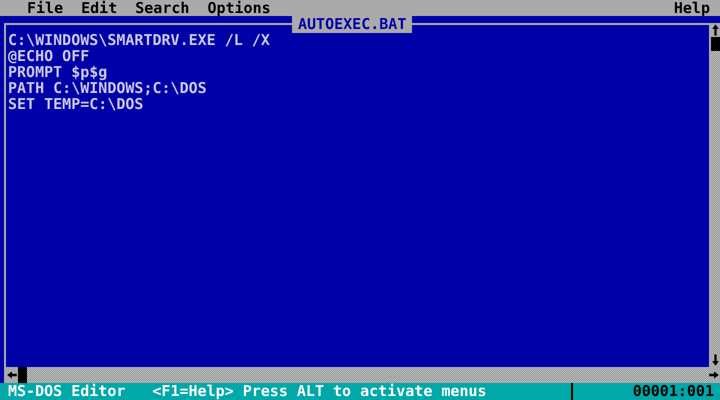  Describe the element at coordinates (715, 360) in the screenshot. I see `down-arrow-icon` at that location.